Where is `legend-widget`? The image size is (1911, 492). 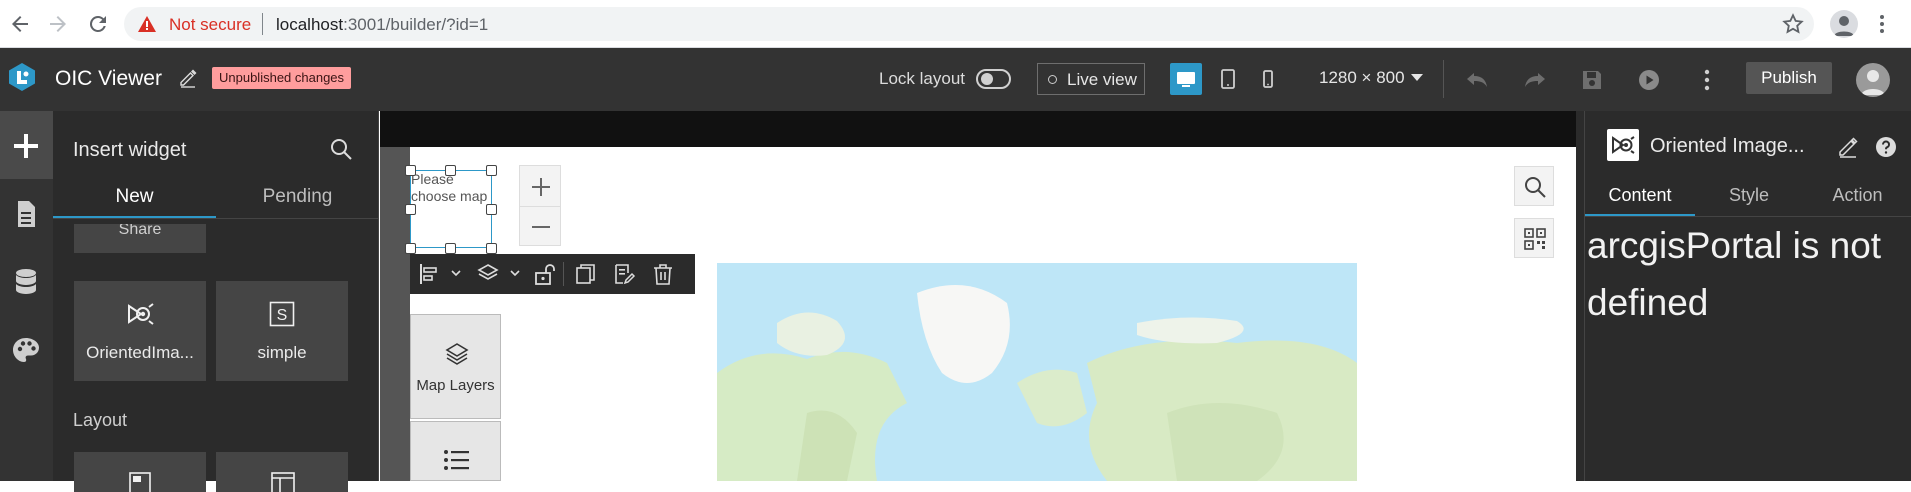 legend-widget is located at coordinates (455, 451).